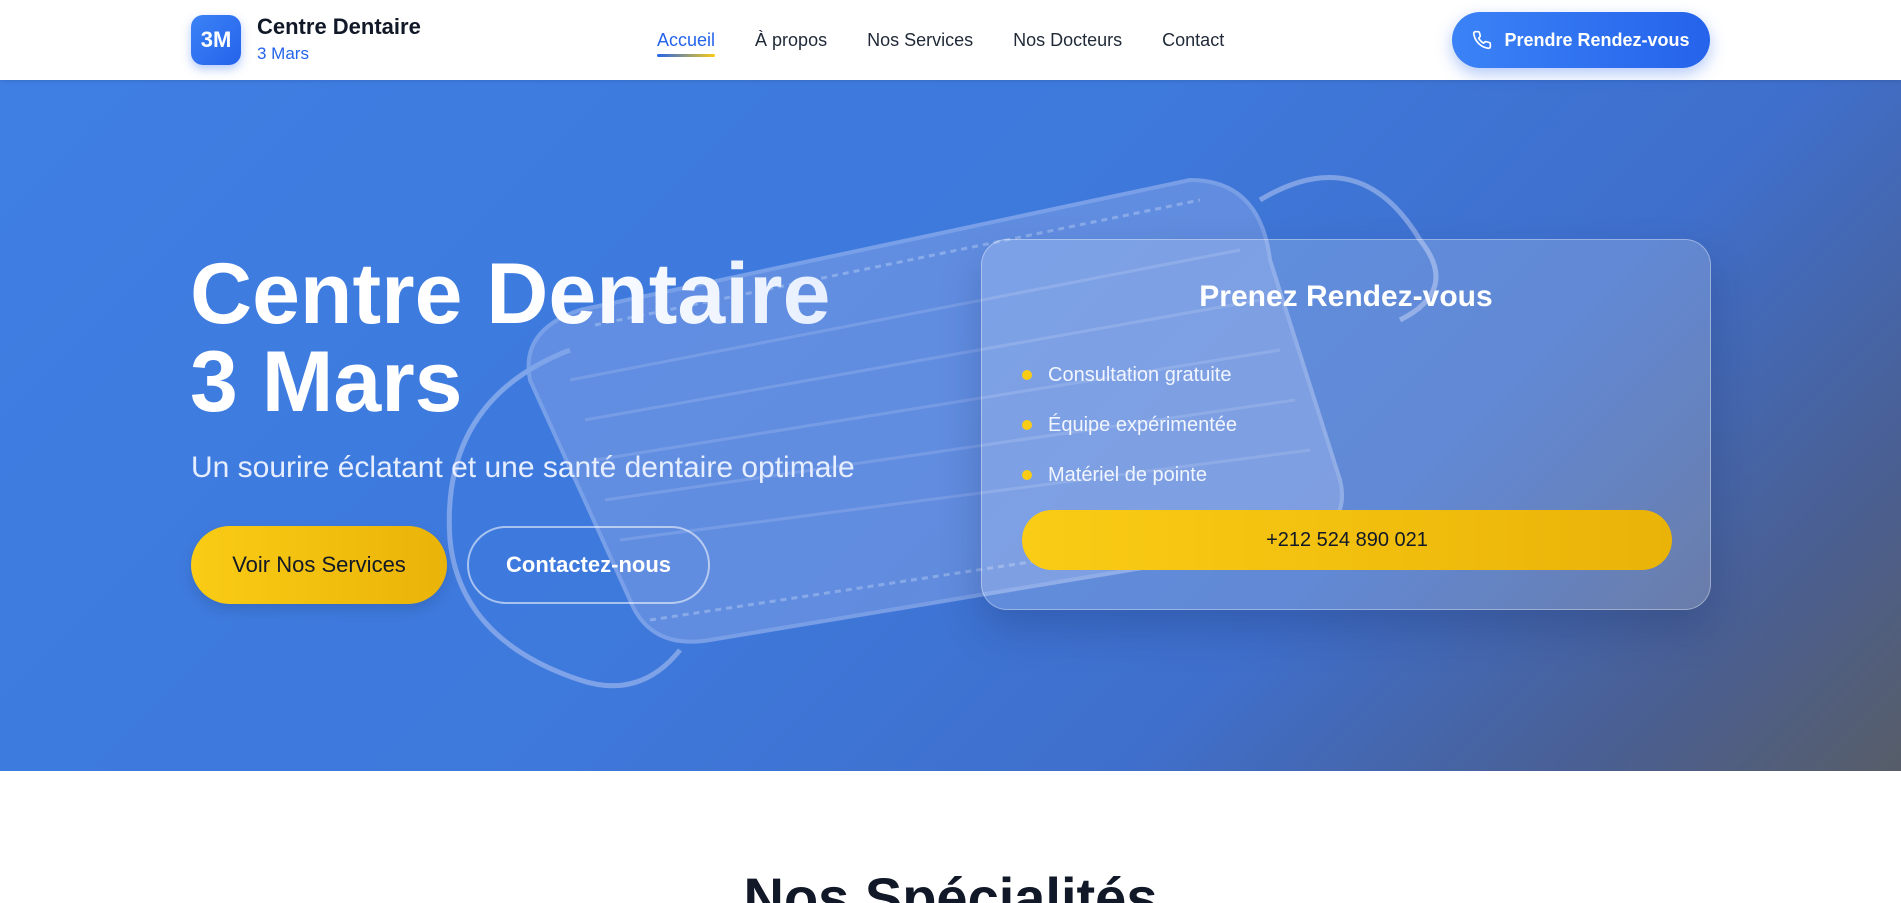  What do you see at coordinates (791, 40) in the screenshot?
I see `nav-item-a-propos: À propos` at bounding box center [791, 40].